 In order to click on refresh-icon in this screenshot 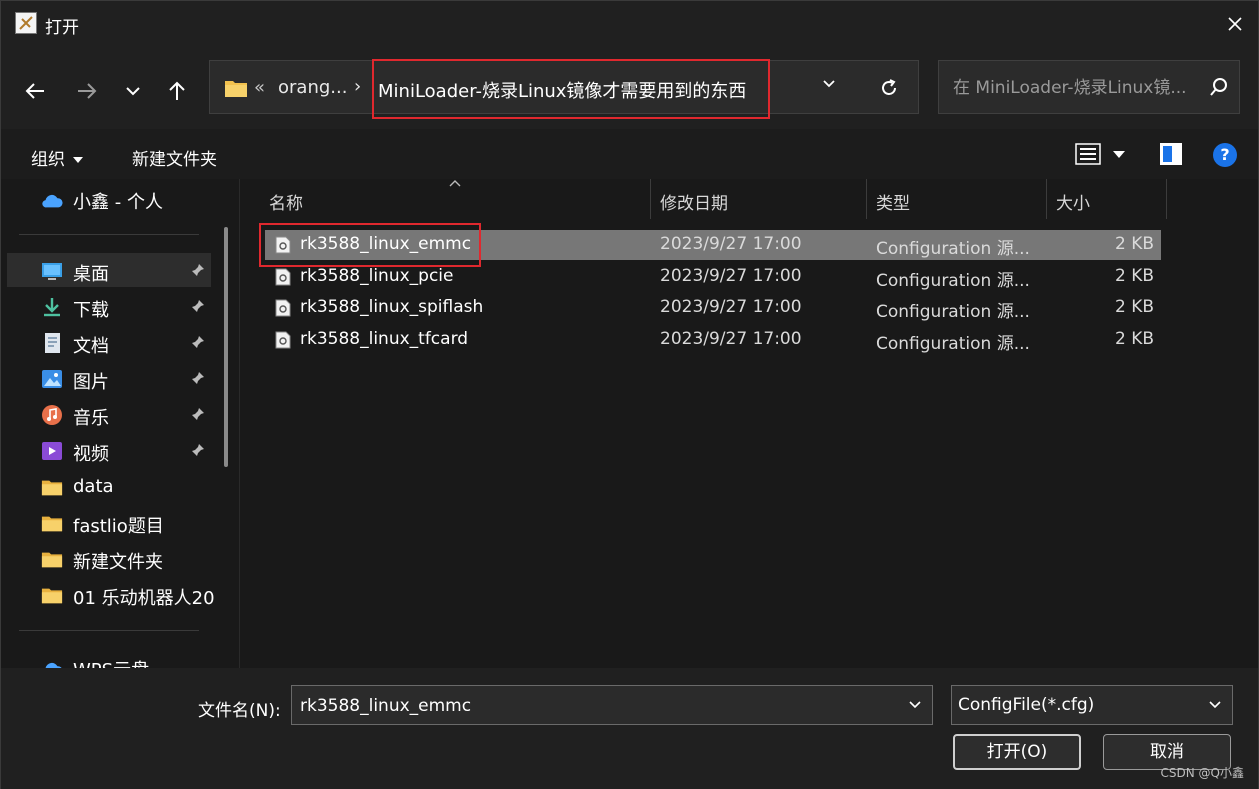, I will do `click(889, 88)`.